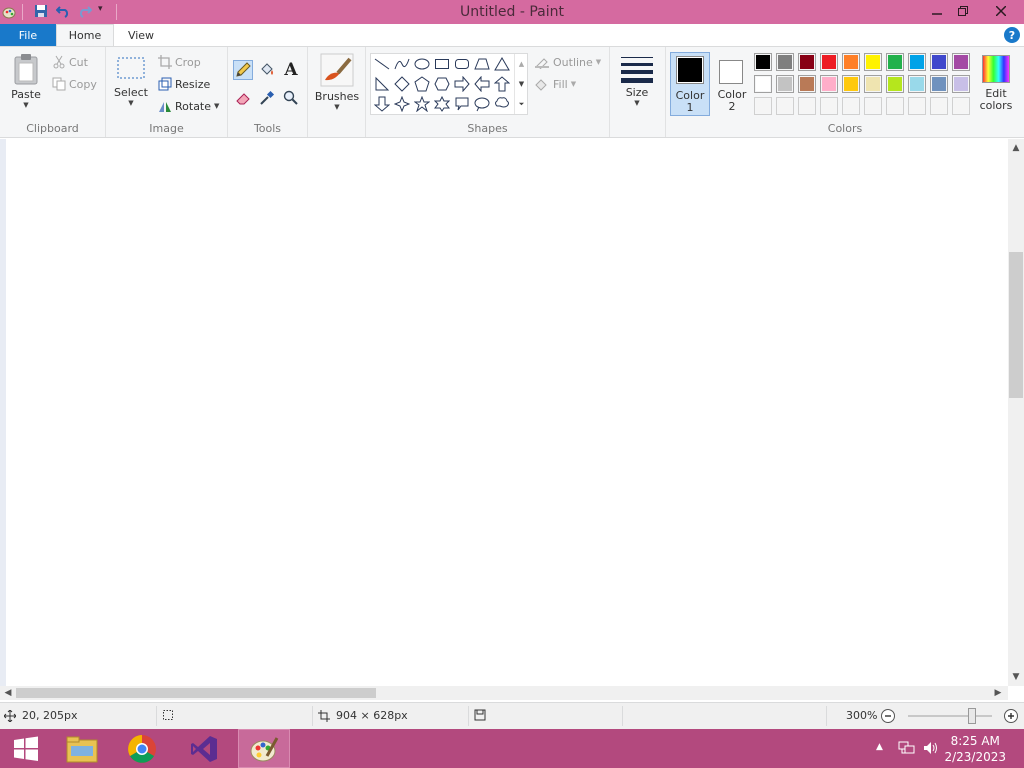 This screenshot has width=1024, height=768. What do you see at coordinates (243, 98) in the screenshot?
I see `eraser-tool` at bounding box center [243, 98].